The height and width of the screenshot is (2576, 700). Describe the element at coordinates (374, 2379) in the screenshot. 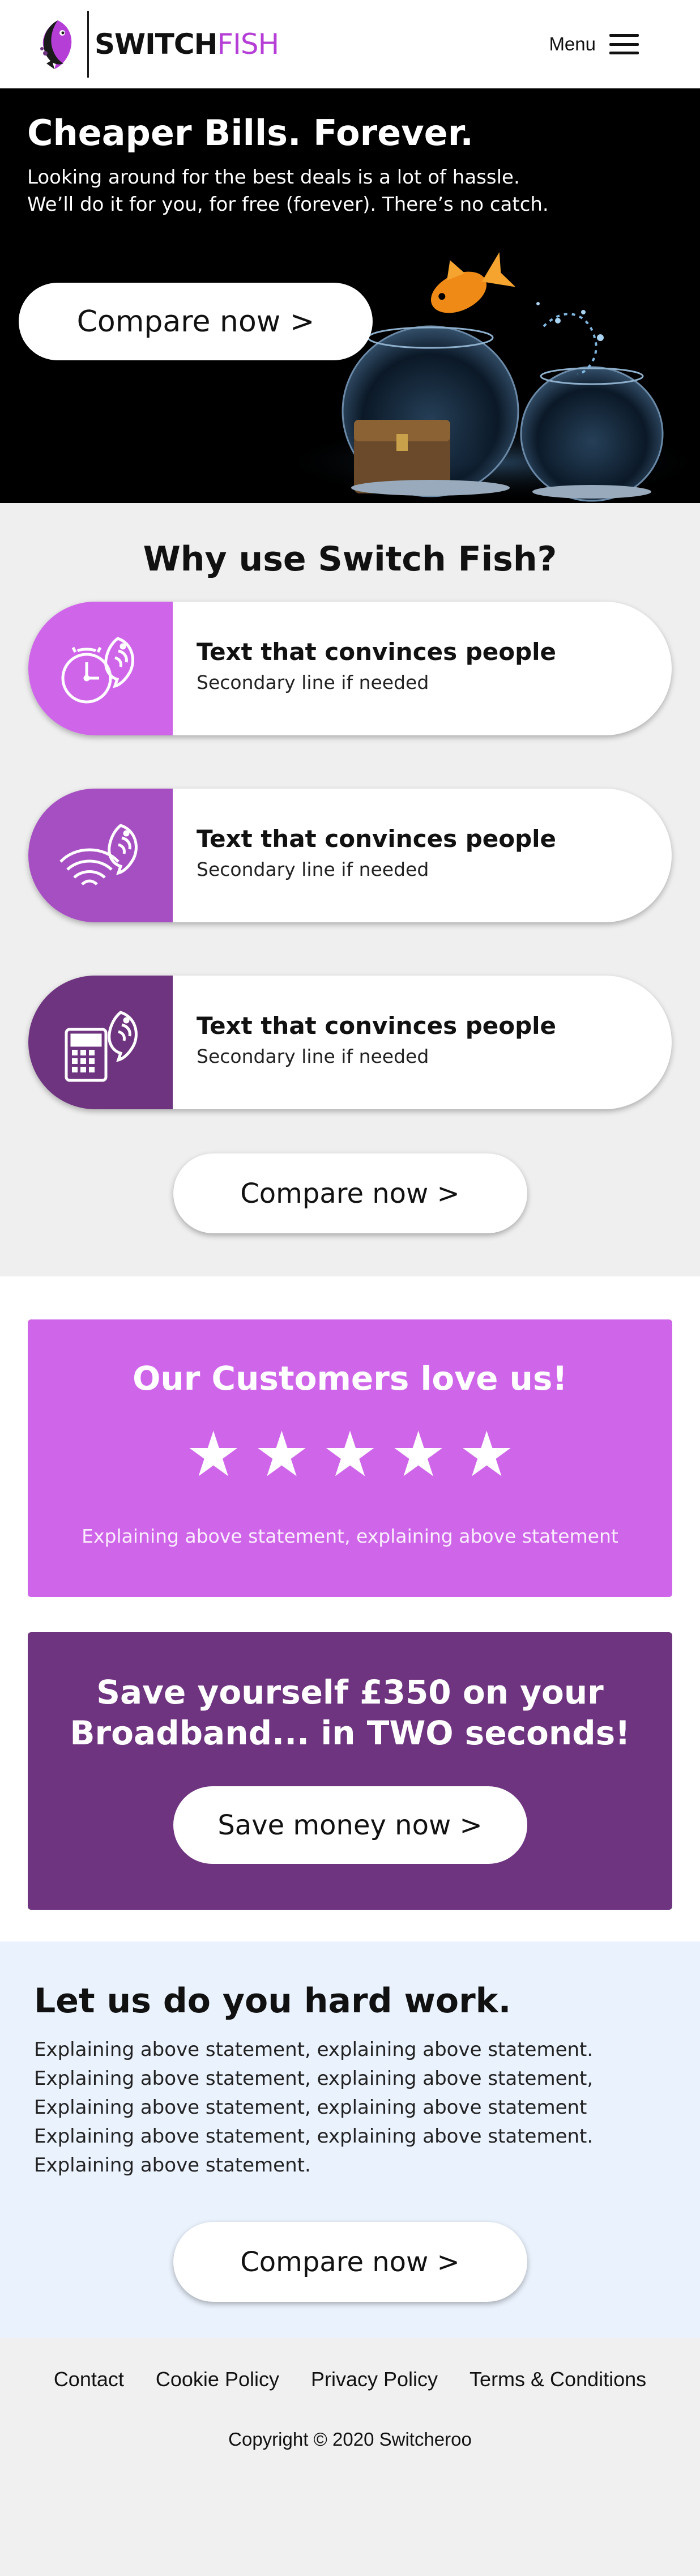

I see `footer-link-privacy-policy: Privacy Policy` at that location.